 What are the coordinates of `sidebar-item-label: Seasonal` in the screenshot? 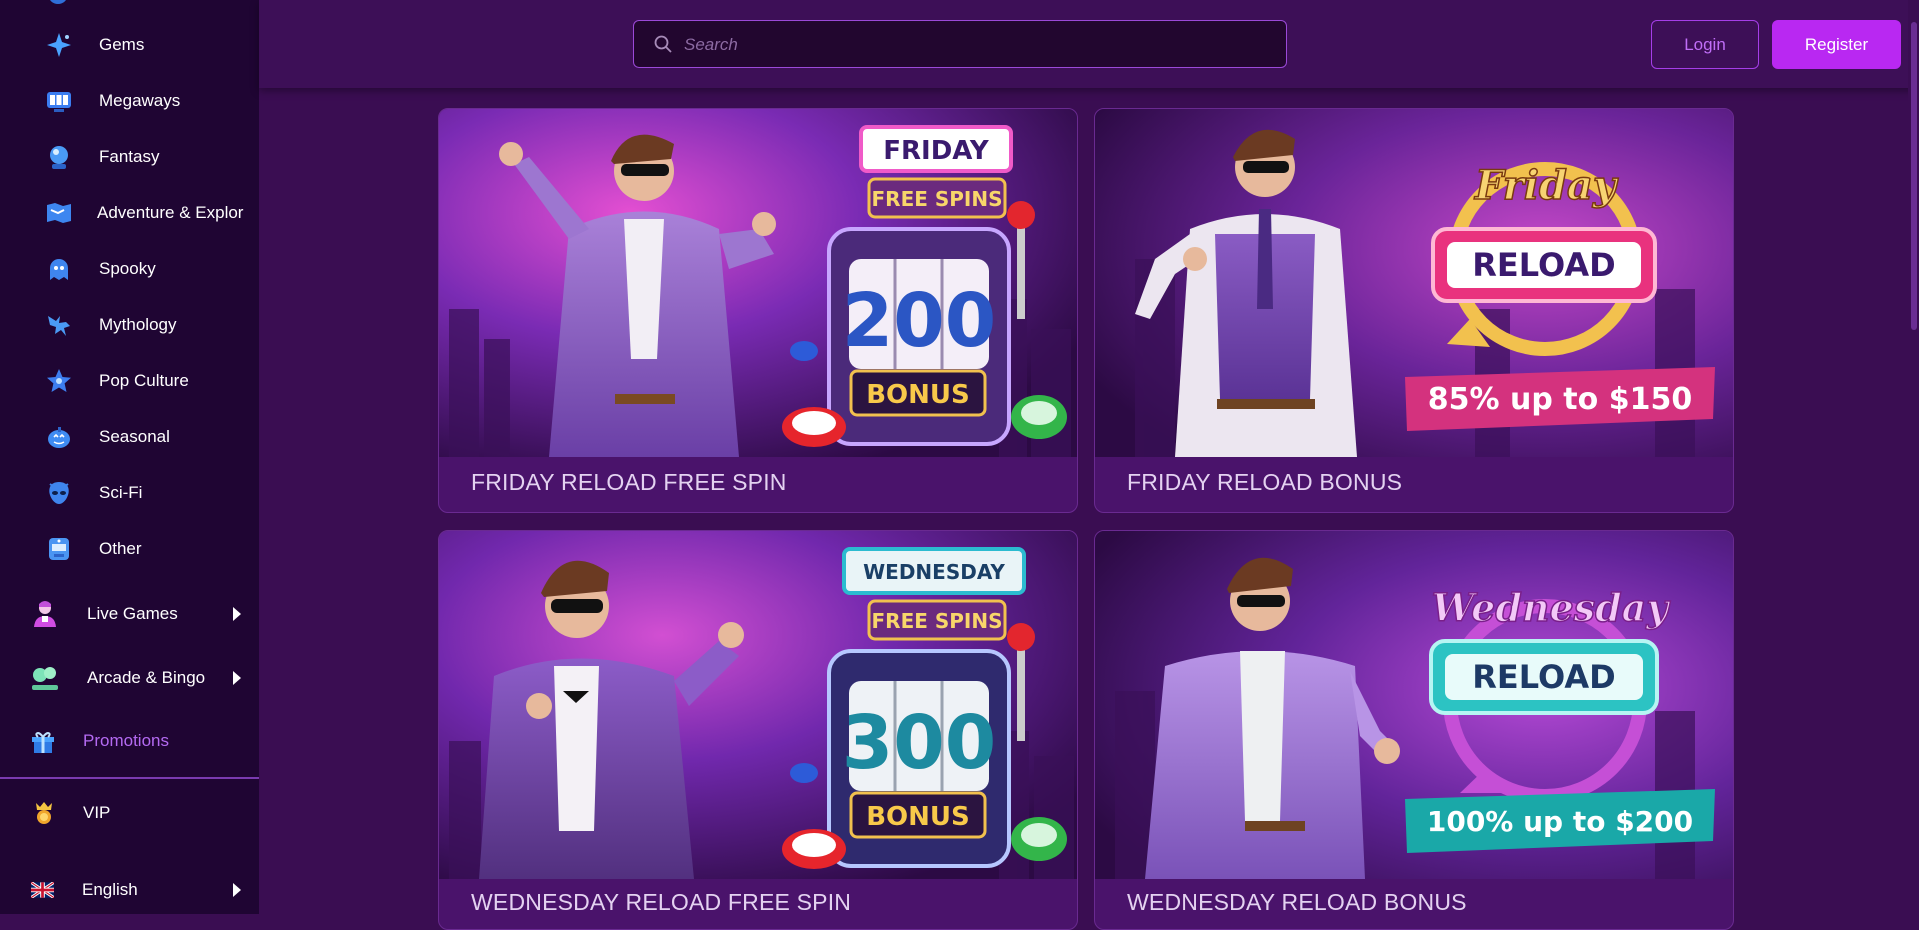 It's located at (134, 436).